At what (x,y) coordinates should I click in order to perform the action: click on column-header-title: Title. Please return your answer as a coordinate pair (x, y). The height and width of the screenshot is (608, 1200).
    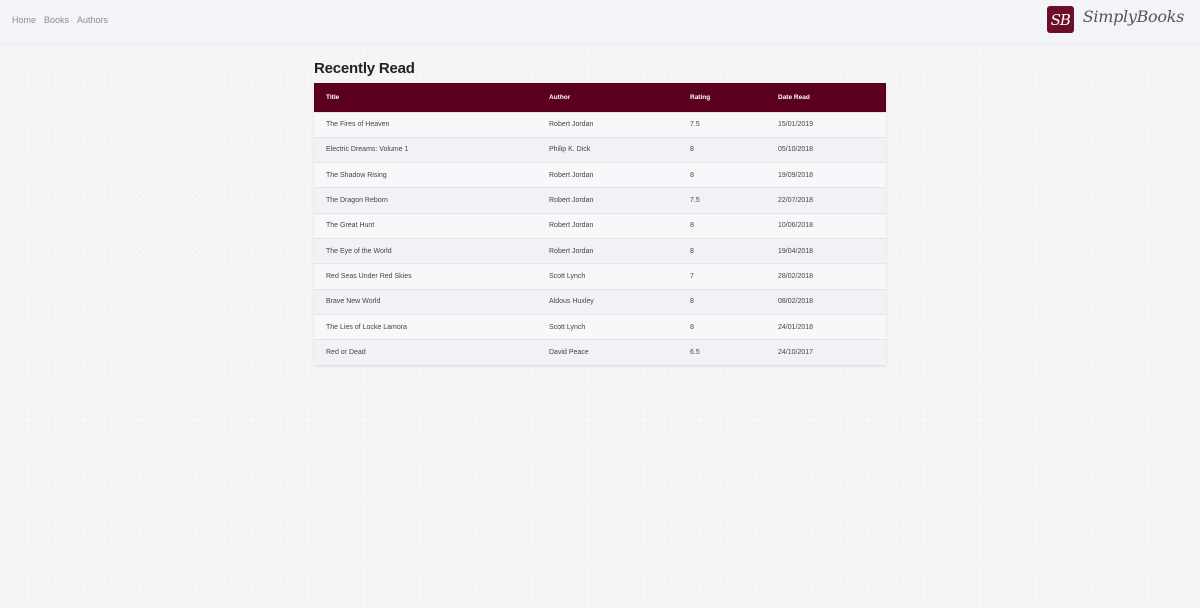
    Looking at the image, I should click on (425, 97).